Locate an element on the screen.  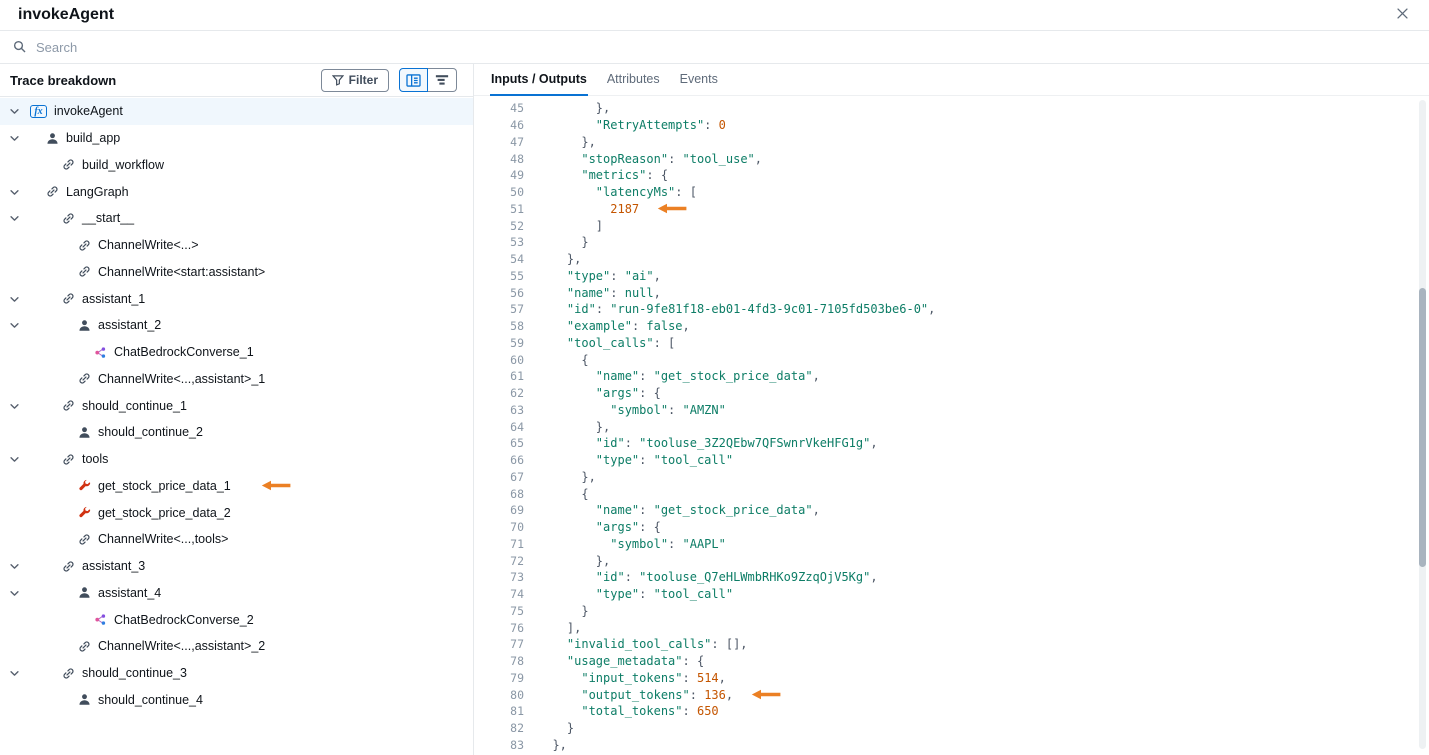
code-line: 81 "total_tokens": 650 is located at coordinates (957, 711).